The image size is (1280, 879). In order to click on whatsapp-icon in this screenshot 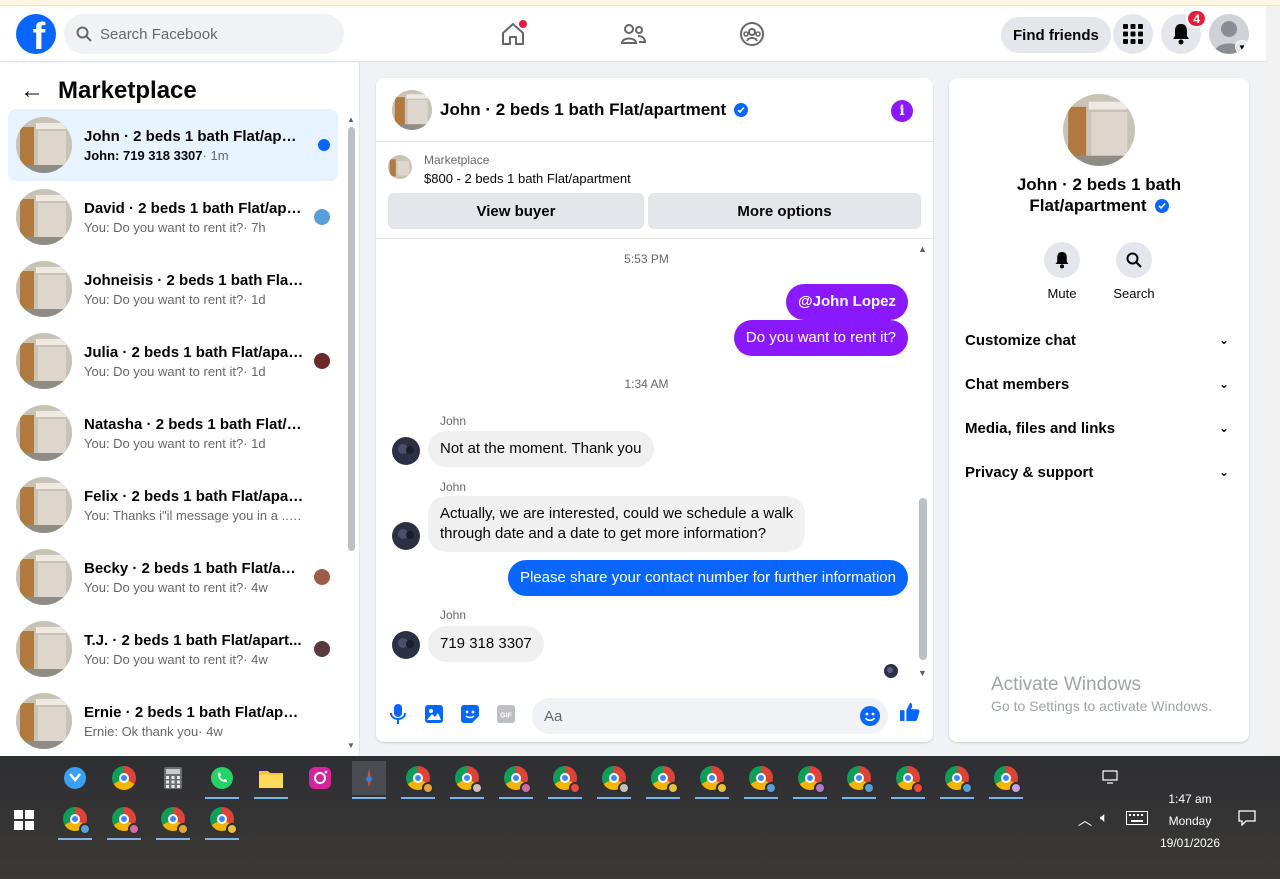, I will do `click(222, 780)`.